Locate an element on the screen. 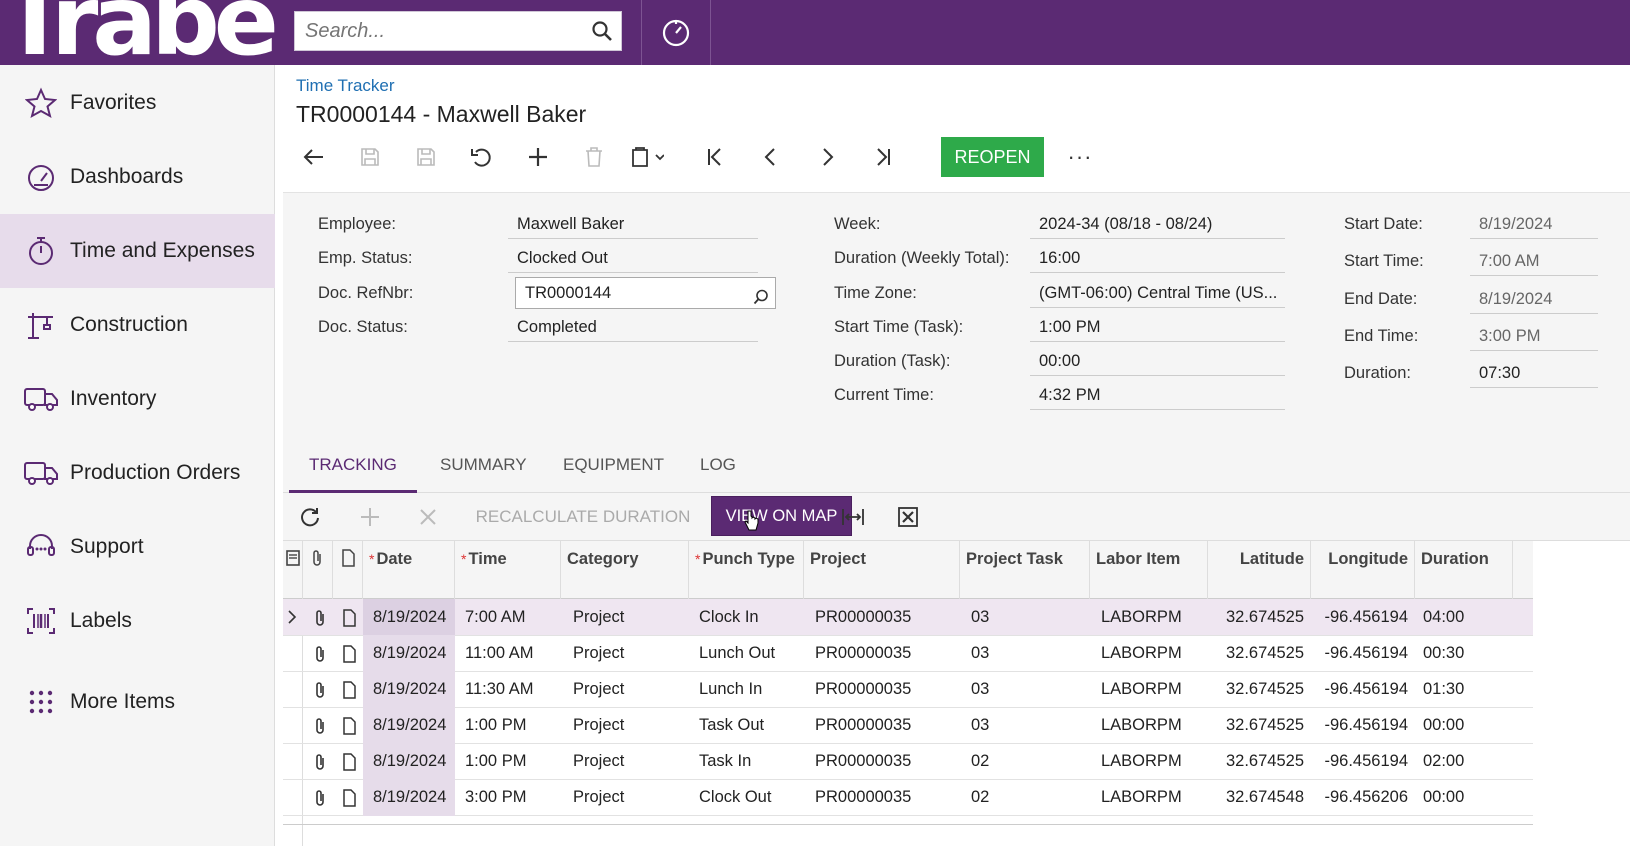  sidebar-item-production-orders: Production Orders is located at coordinates (137, 473).